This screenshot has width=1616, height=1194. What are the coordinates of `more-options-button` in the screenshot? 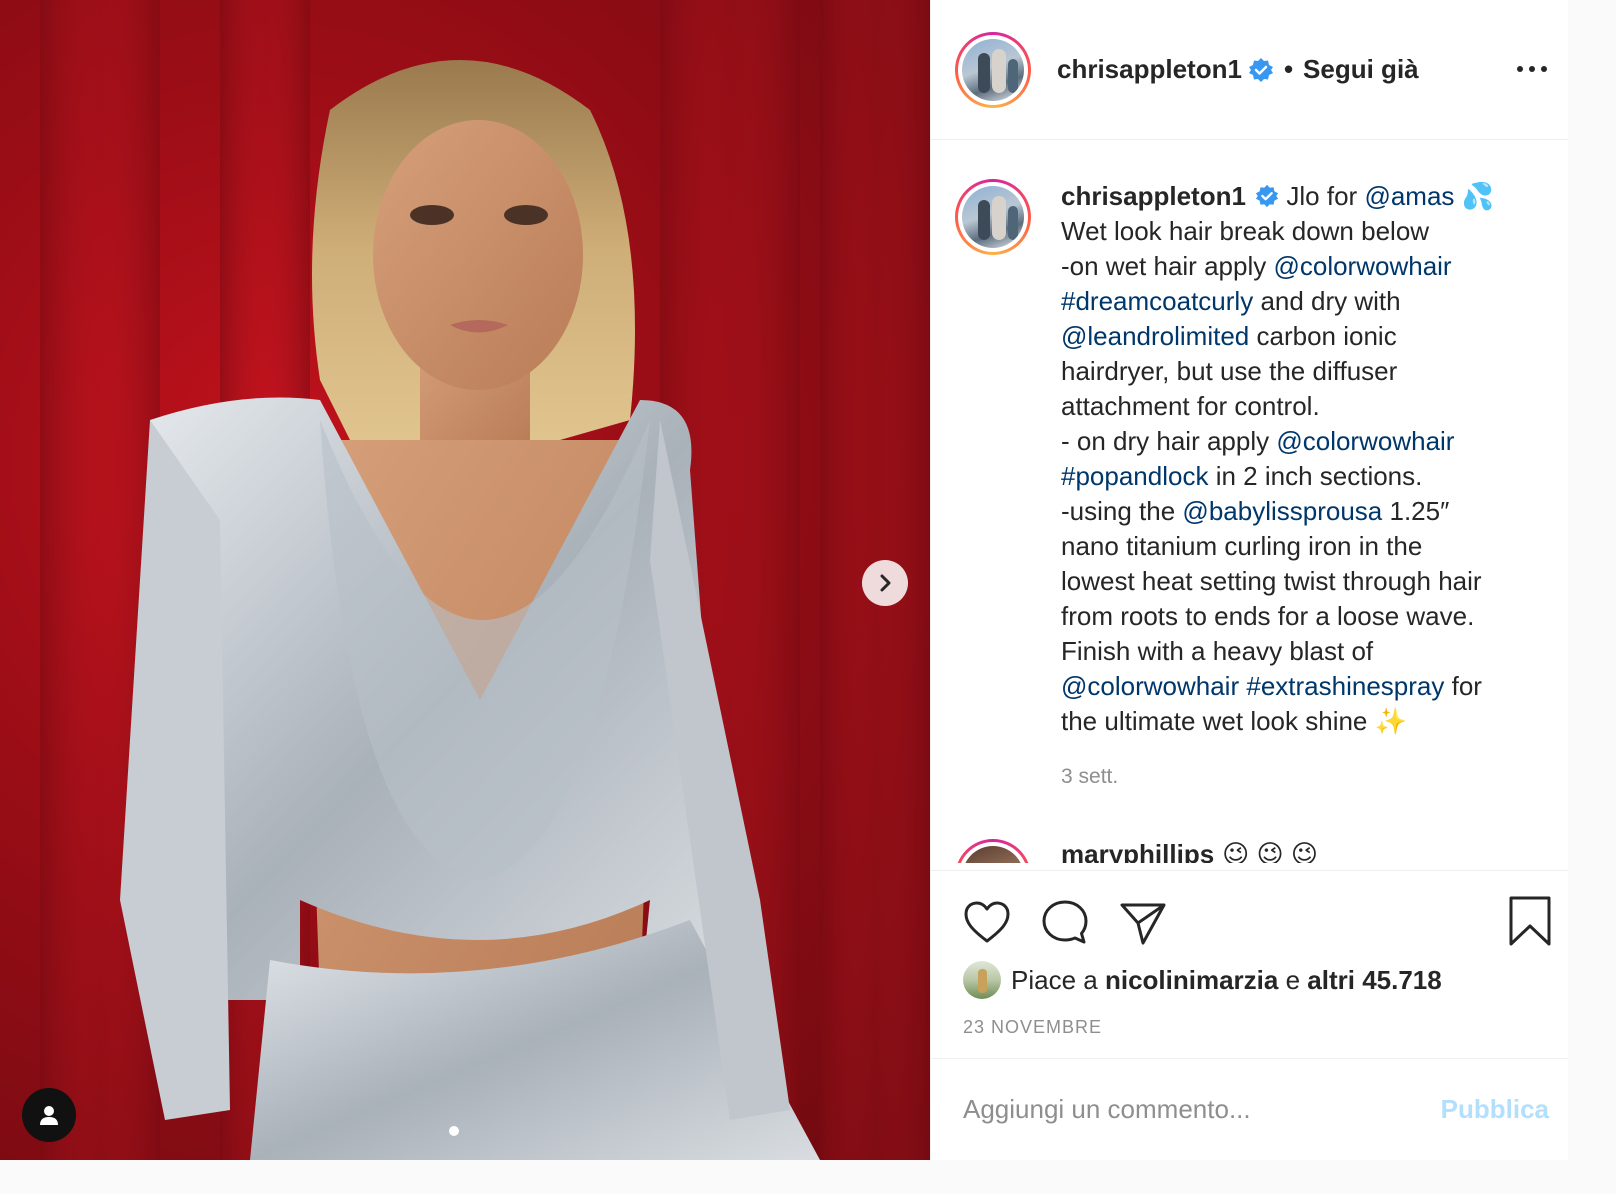 It's located at (1532, 69).